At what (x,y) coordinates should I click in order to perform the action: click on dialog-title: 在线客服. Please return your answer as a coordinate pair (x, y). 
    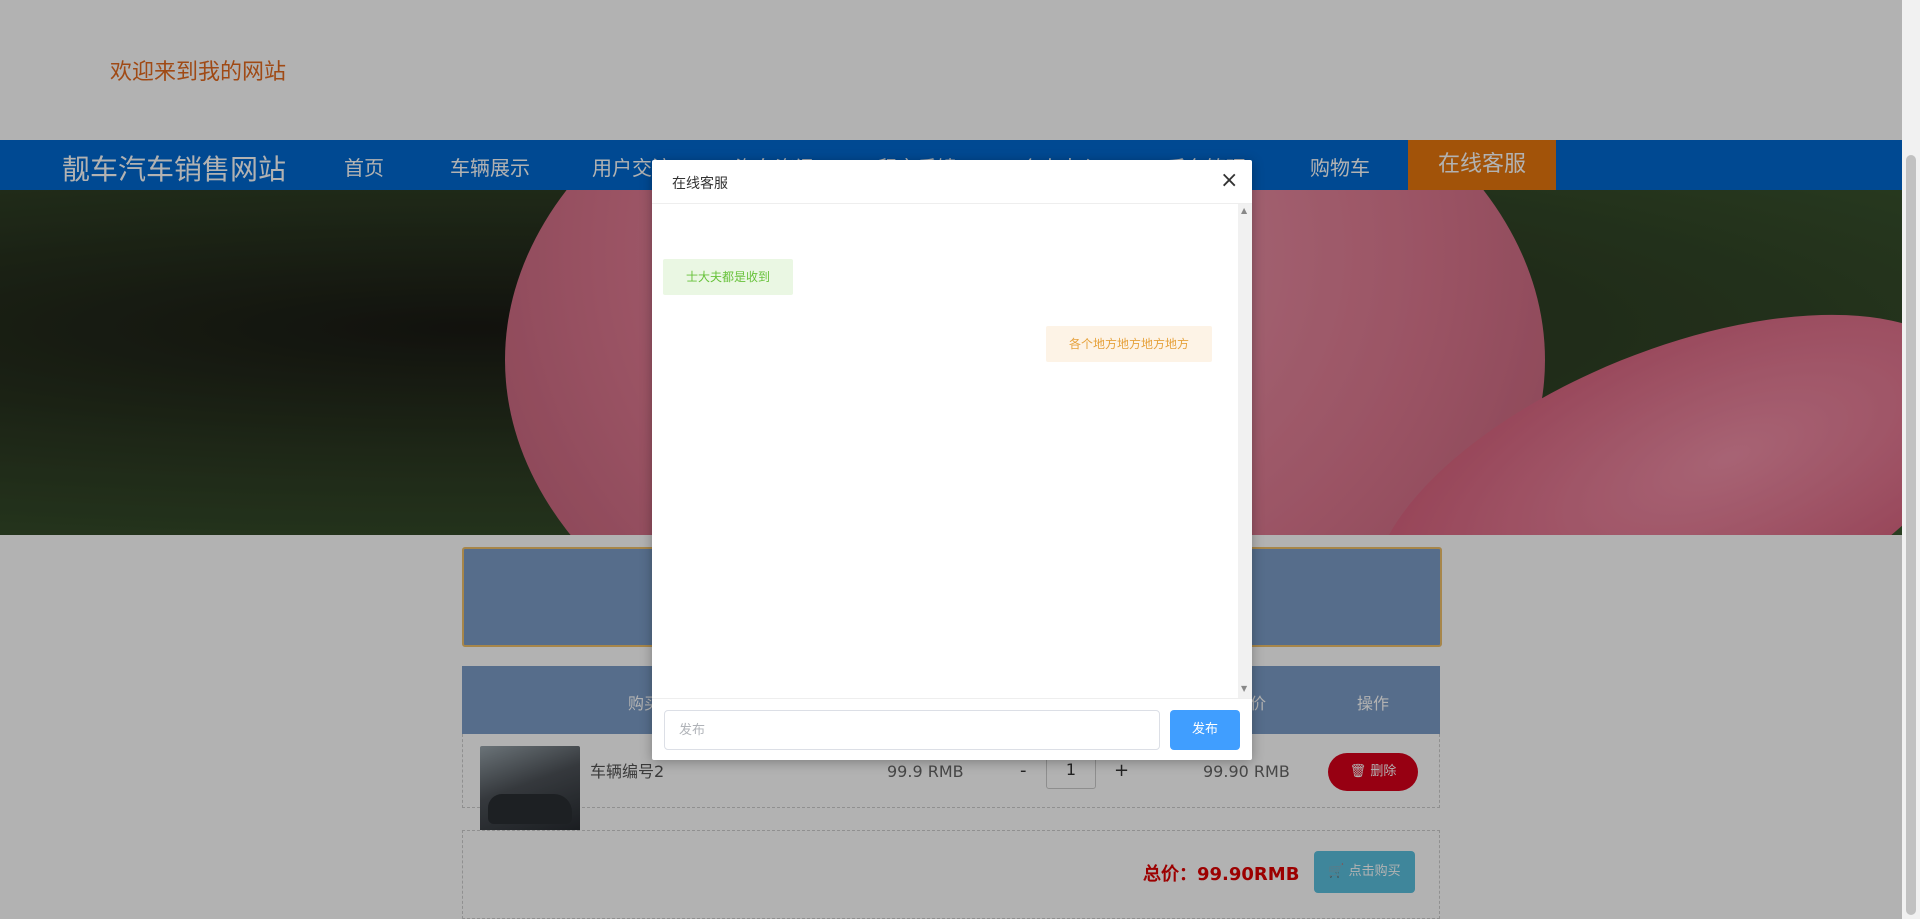
    Looking at the image, I should click on (700, 184).